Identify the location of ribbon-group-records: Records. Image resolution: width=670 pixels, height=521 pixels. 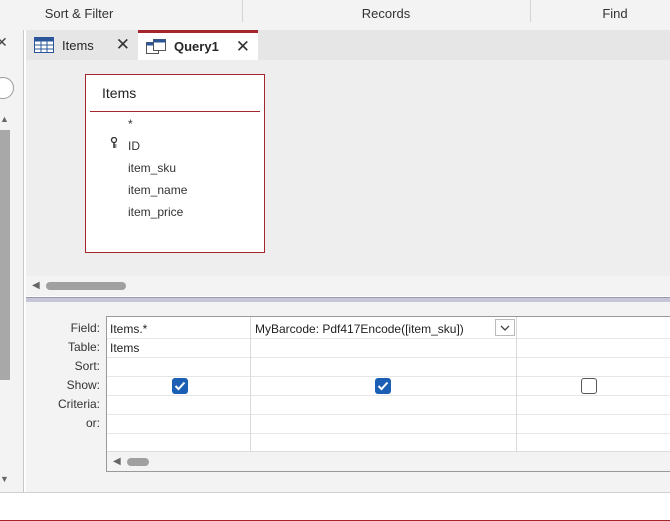
(386, 13).